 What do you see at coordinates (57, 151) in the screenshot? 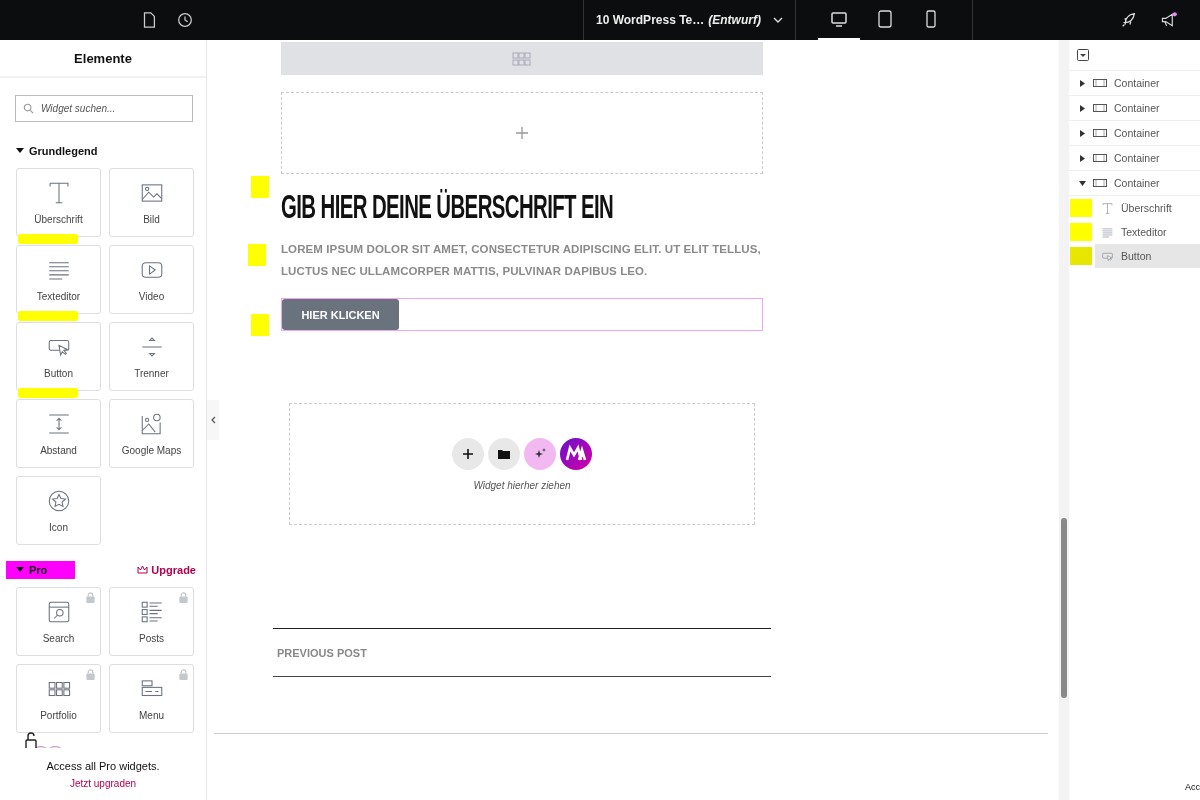
I see `section-toggle: Grundlegend` at bounding box center [57, 151].